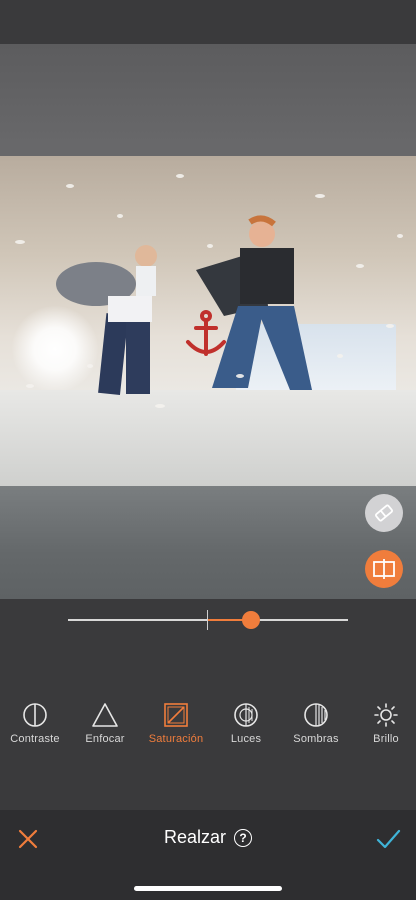 Image resolution: width=416 pixels, height=900 pixels. What do you see at coordinates (195, 837) in the screenshot?
I see `screen-title: Realzar` at bounding box center [195, 837].